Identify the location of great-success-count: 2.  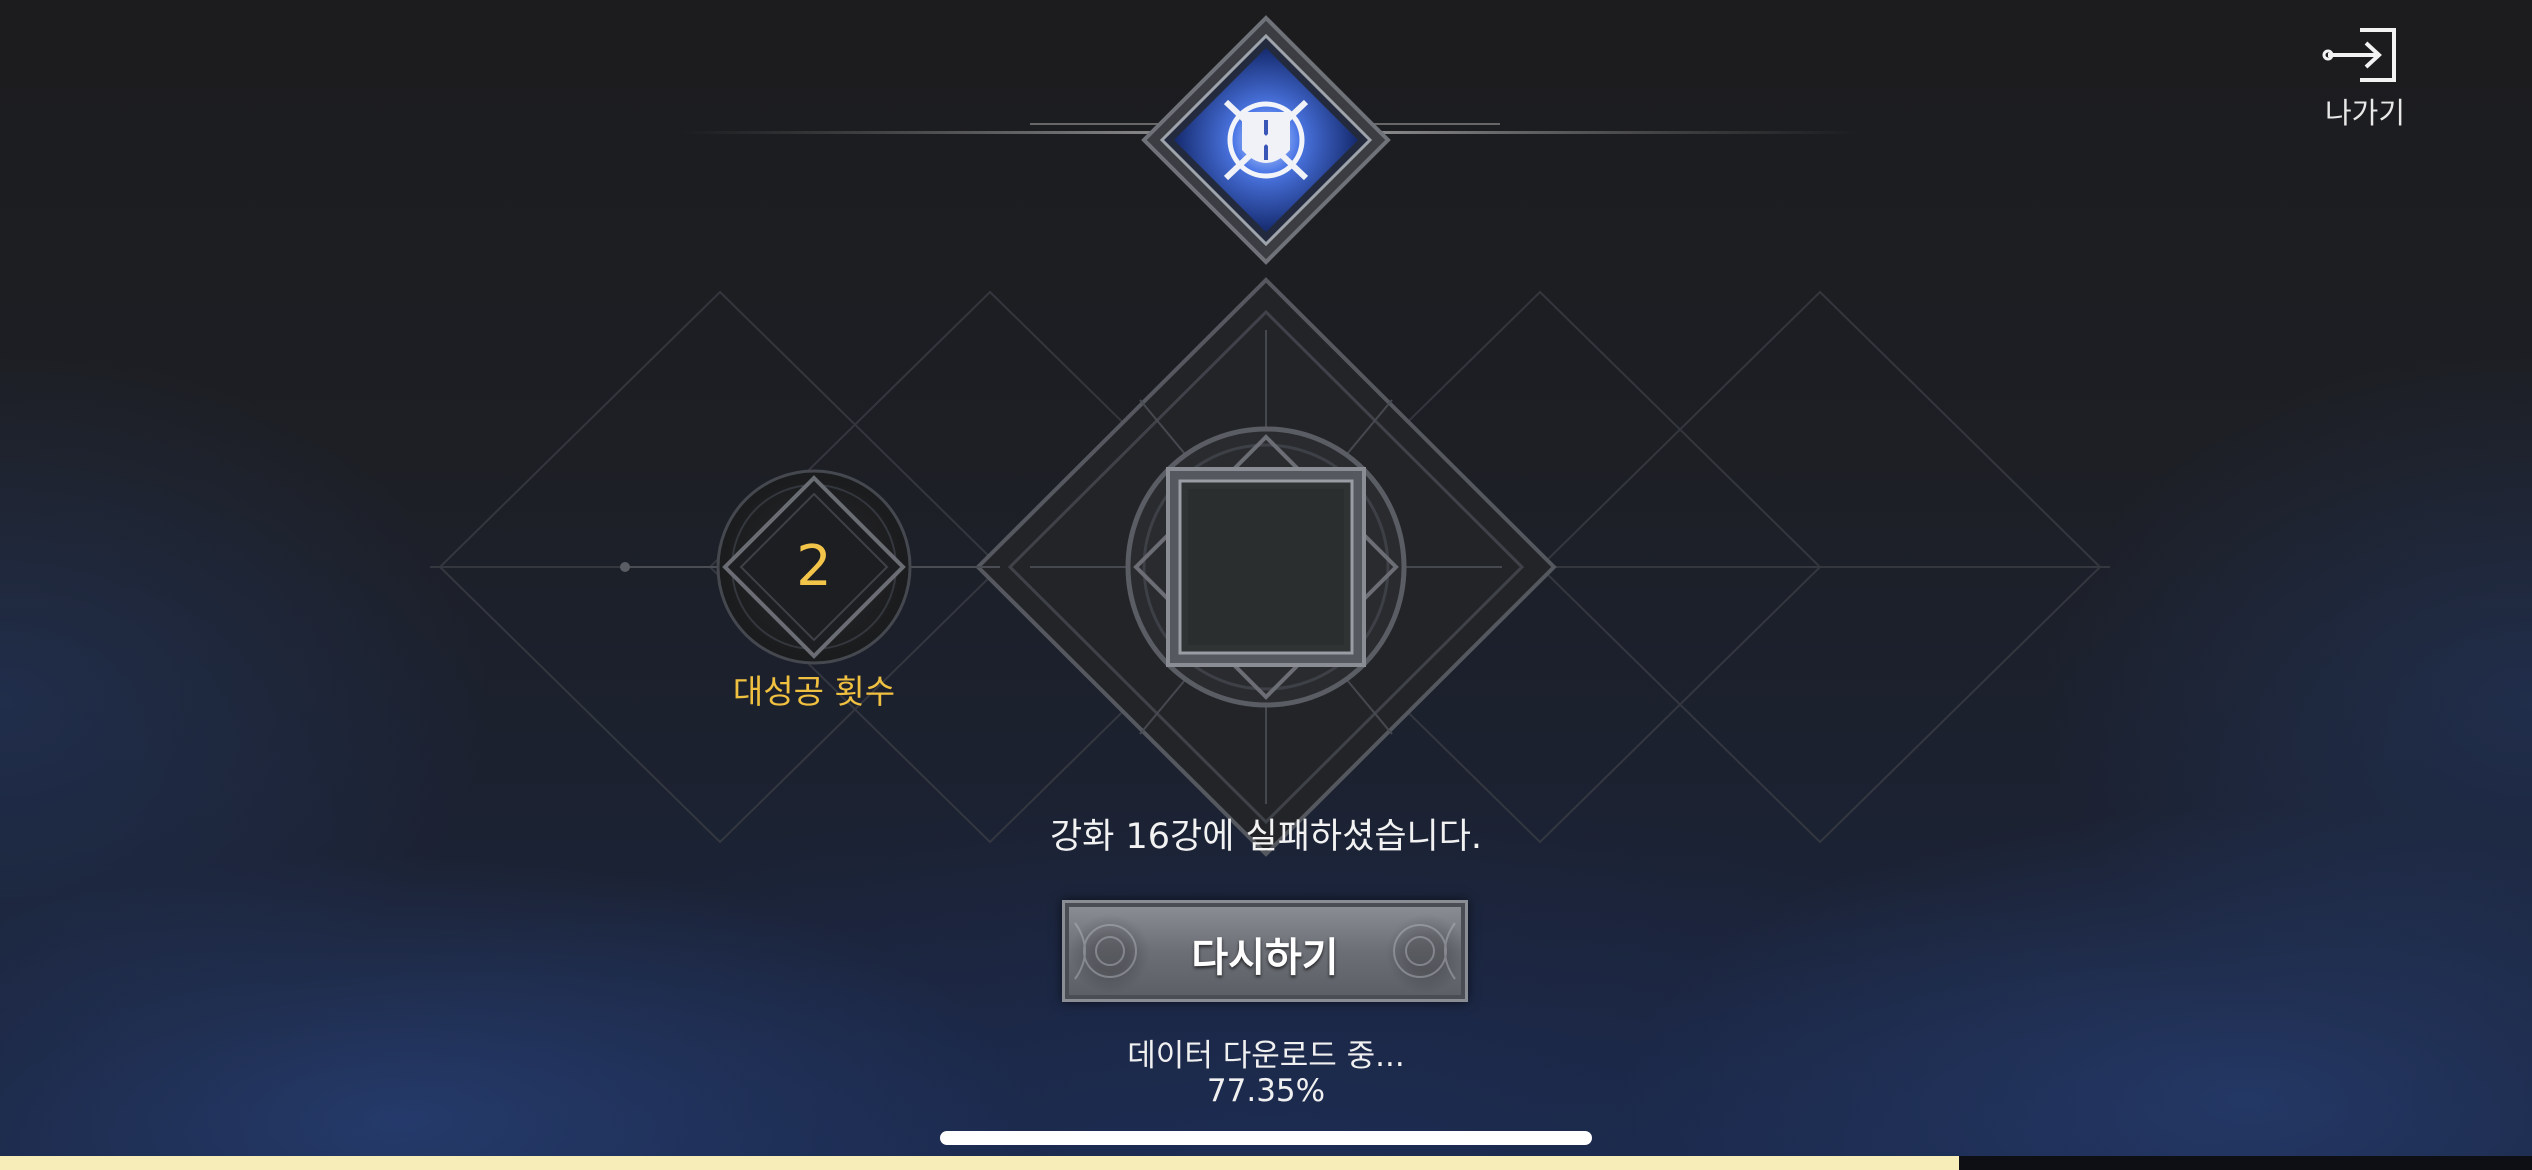
(814, 566).